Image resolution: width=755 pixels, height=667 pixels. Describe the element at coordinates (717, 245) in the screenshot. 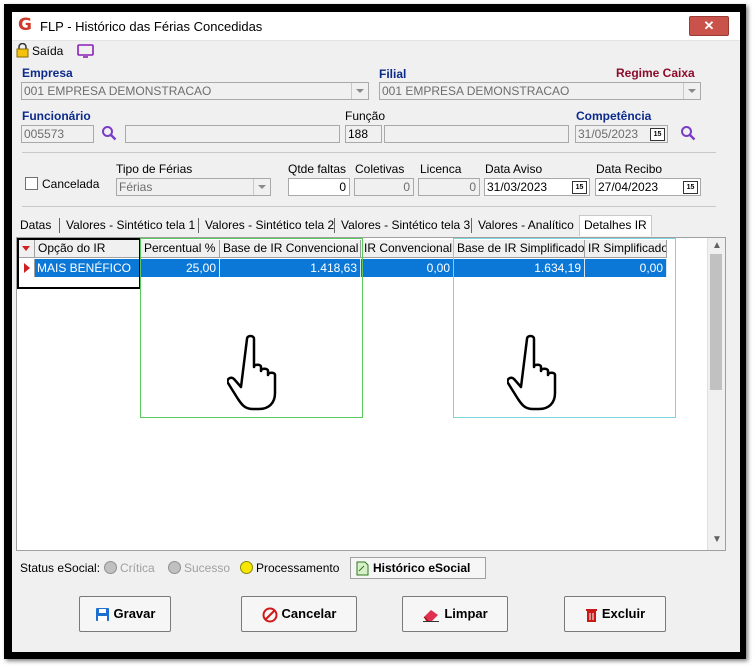

I see `scroll-up-icon: ▲` at that location.